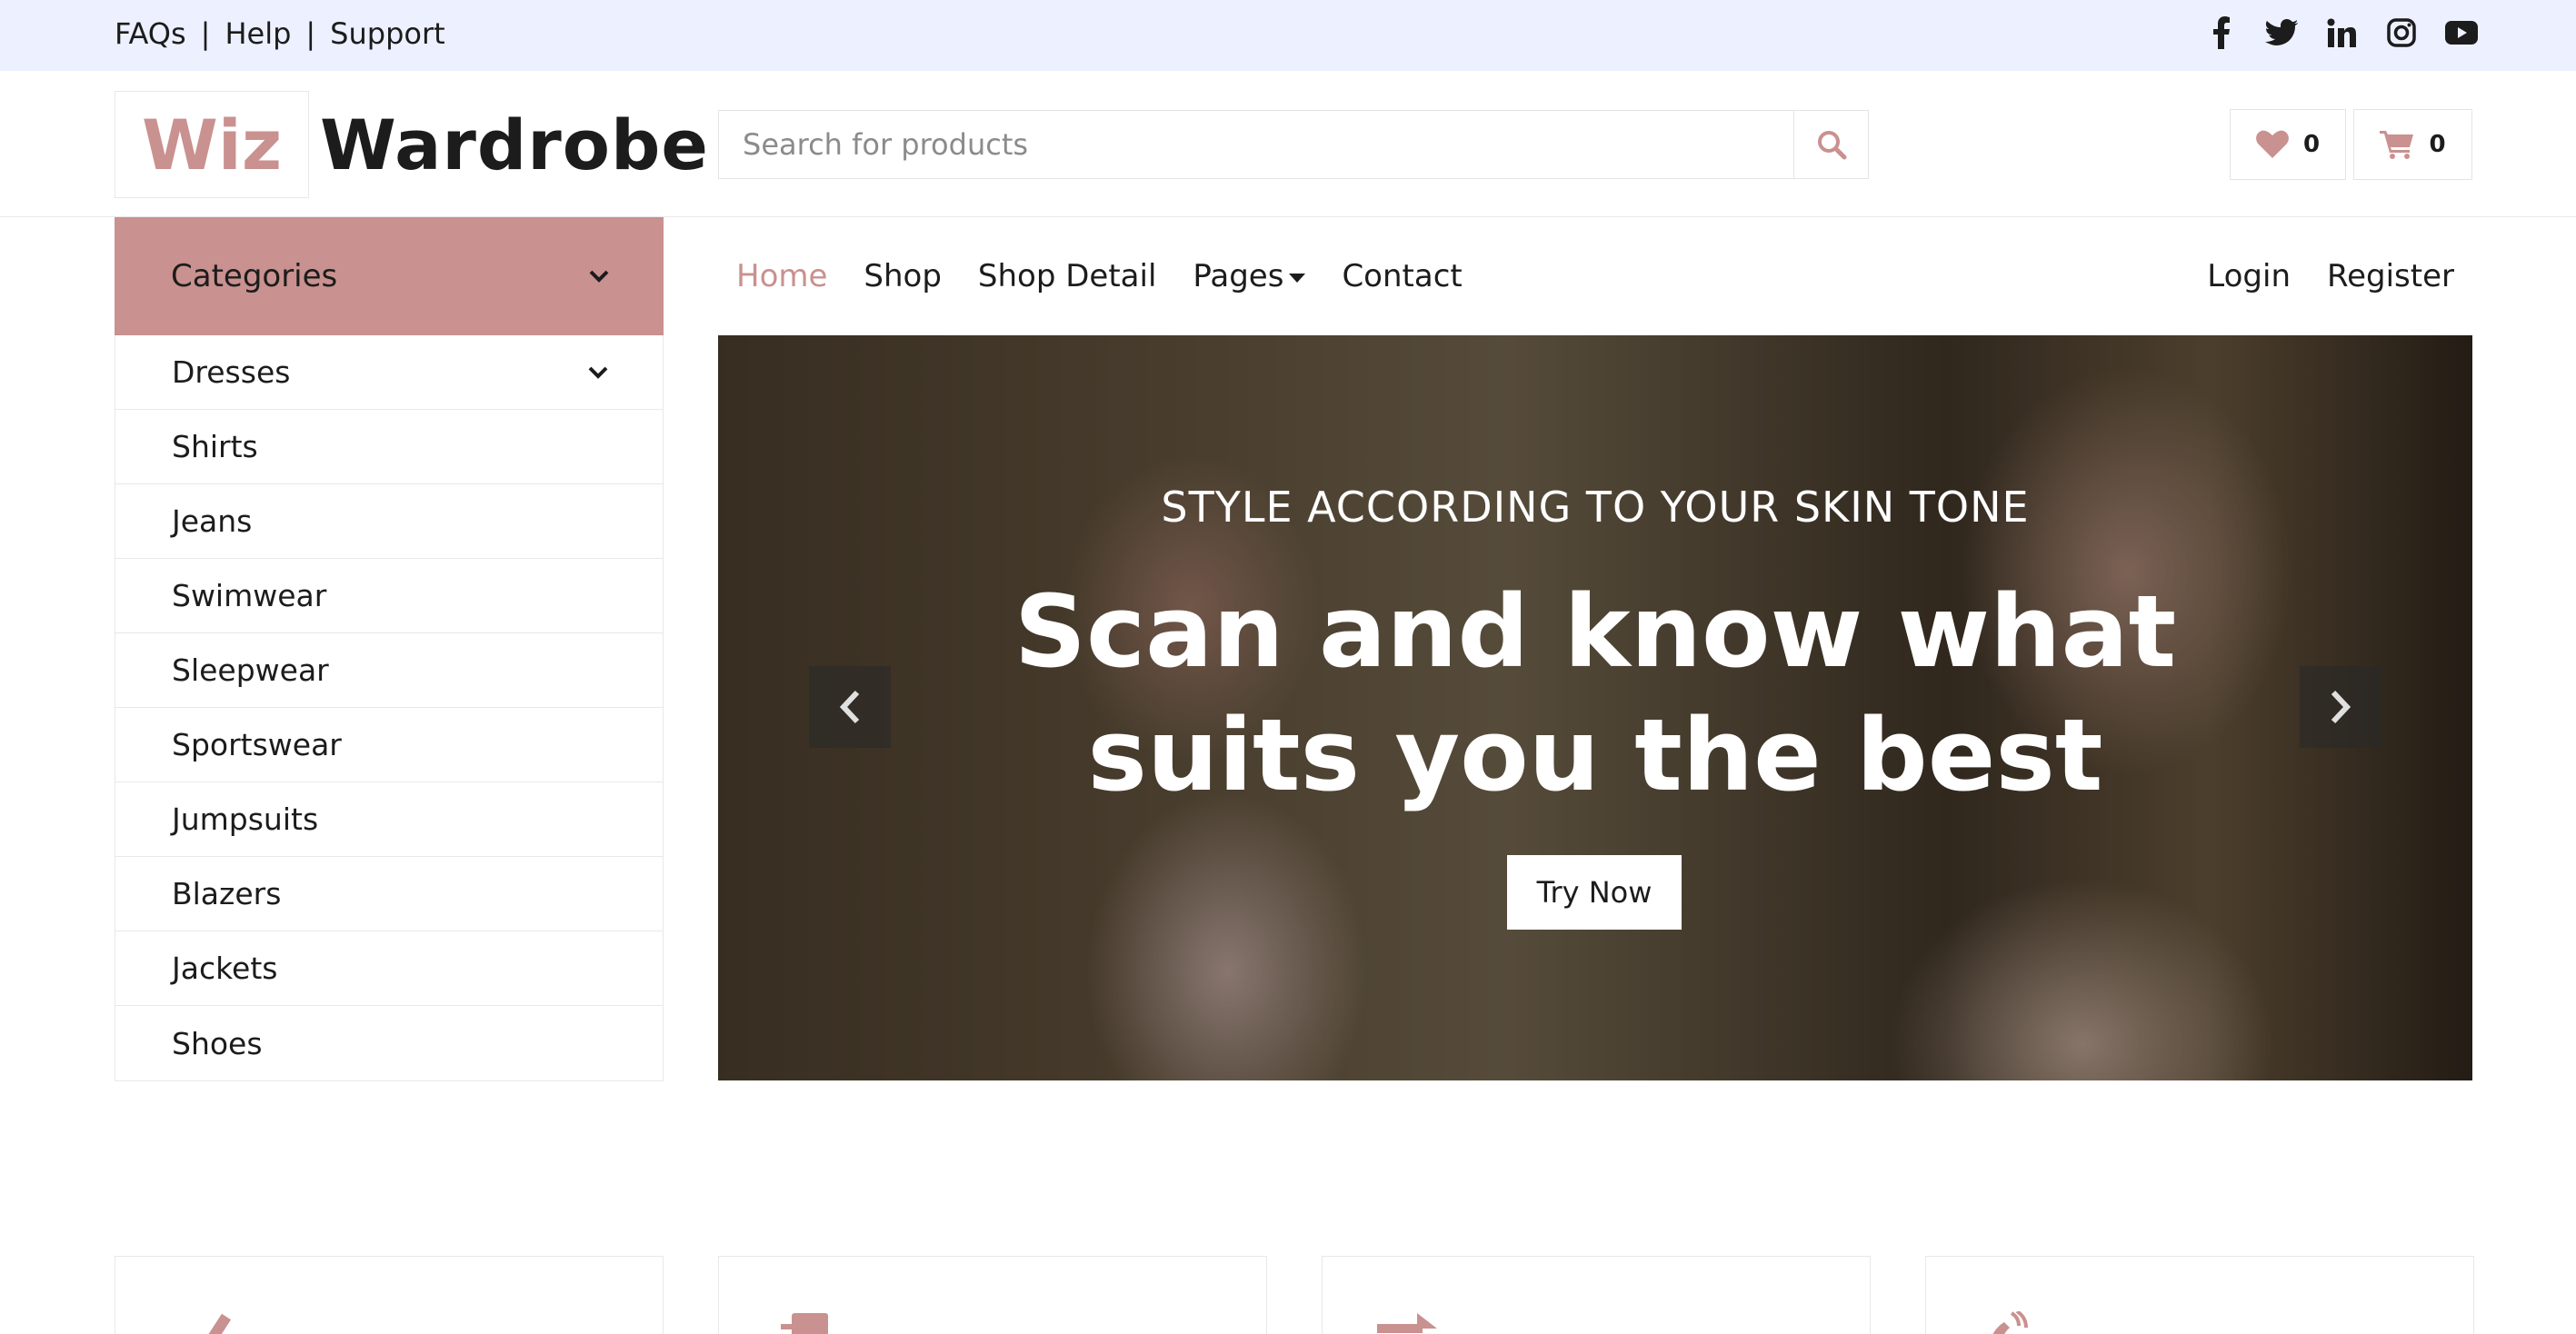 The width and height of the screenshot is (2576, 1334). I want to click on phone-icon, so click(2010, 1323).